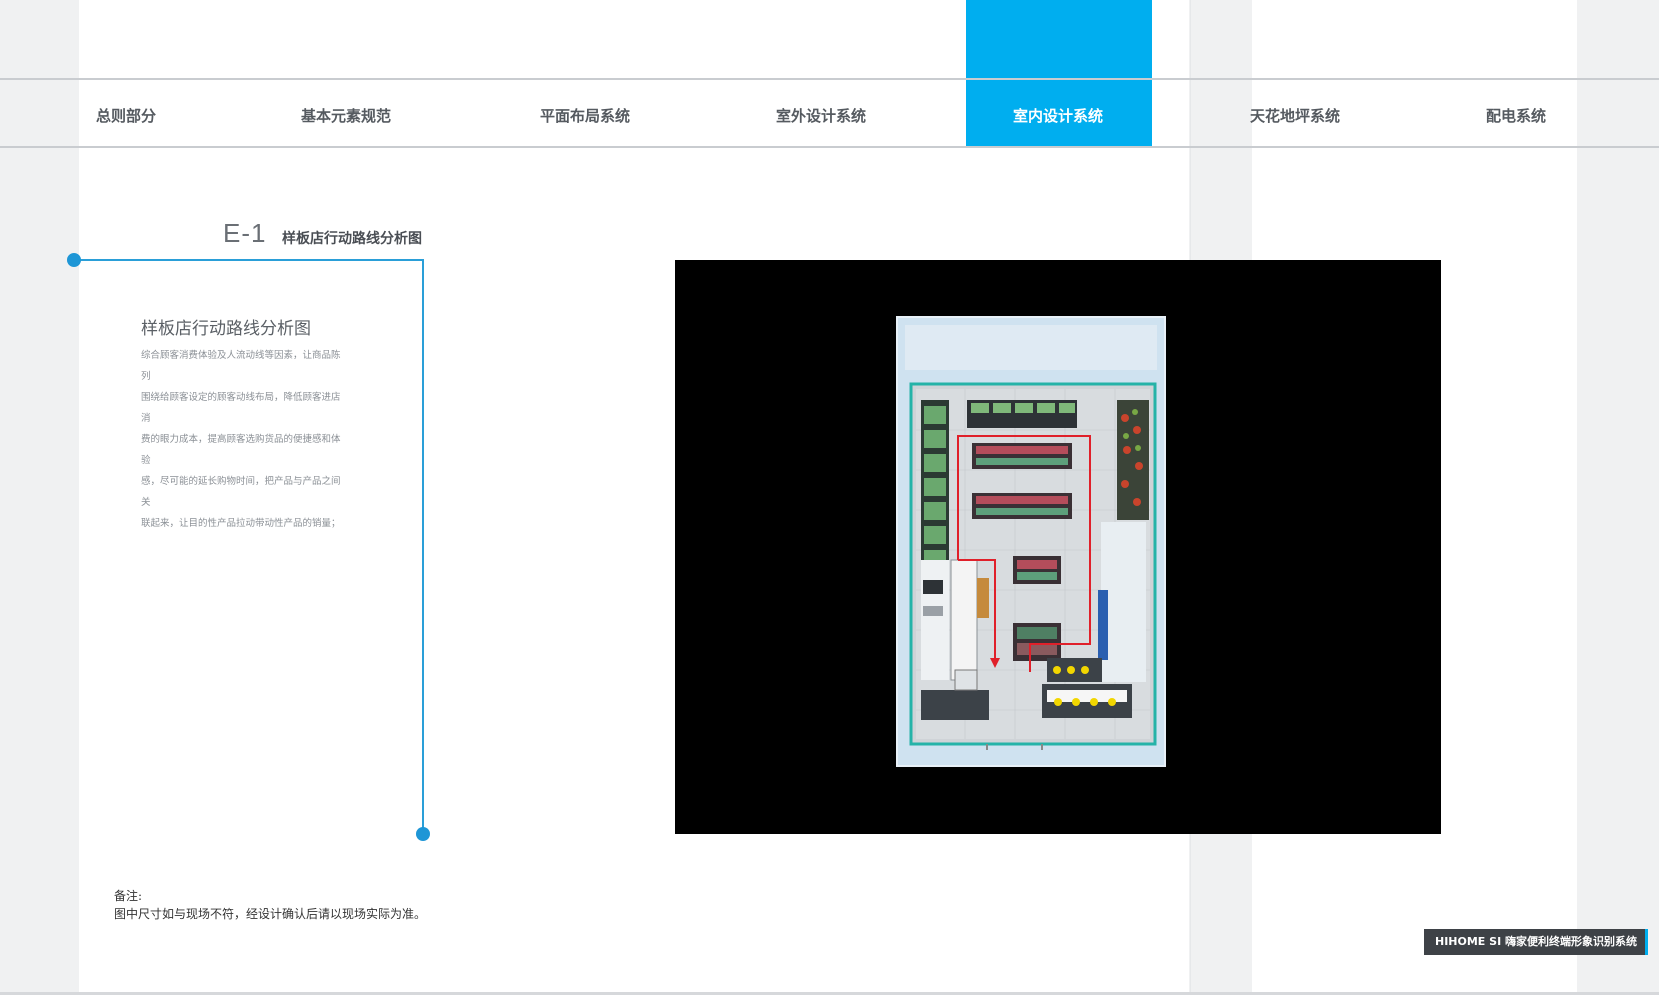 This screenshot has width=1659, height=995. I want to click on tab-general: 总则部分, so click(126, 116).